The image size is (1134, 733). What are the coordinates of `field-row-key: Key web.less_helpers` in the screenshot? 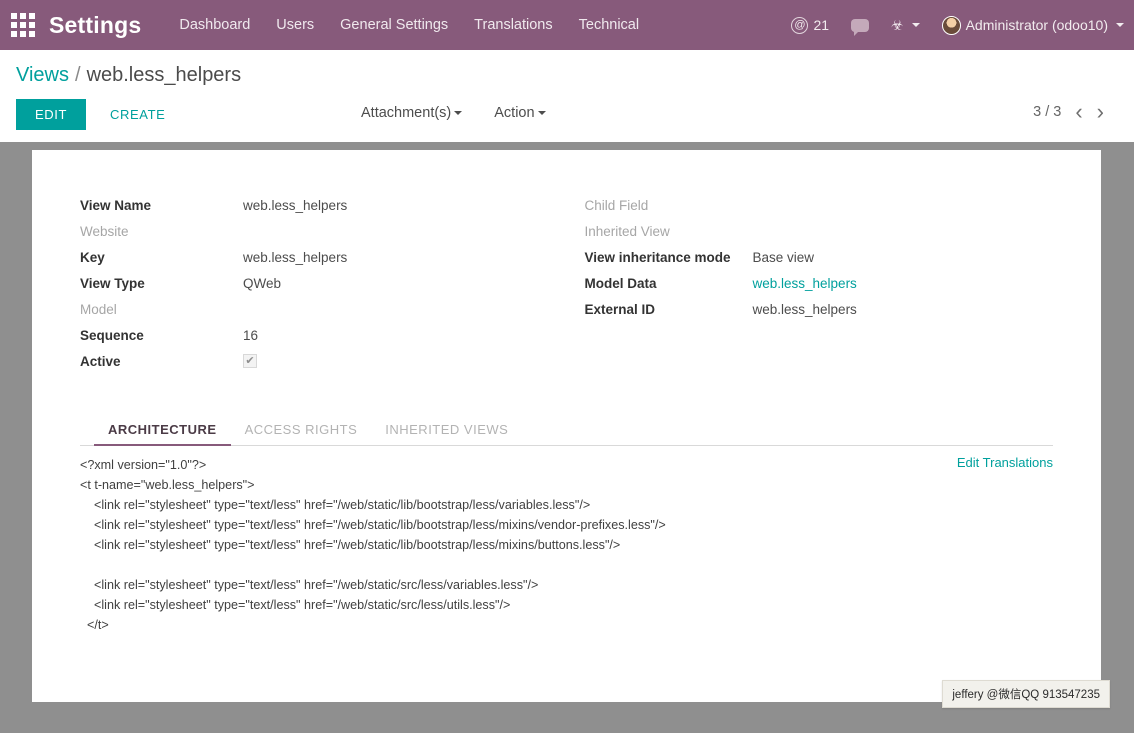 It's located at (323, 257).